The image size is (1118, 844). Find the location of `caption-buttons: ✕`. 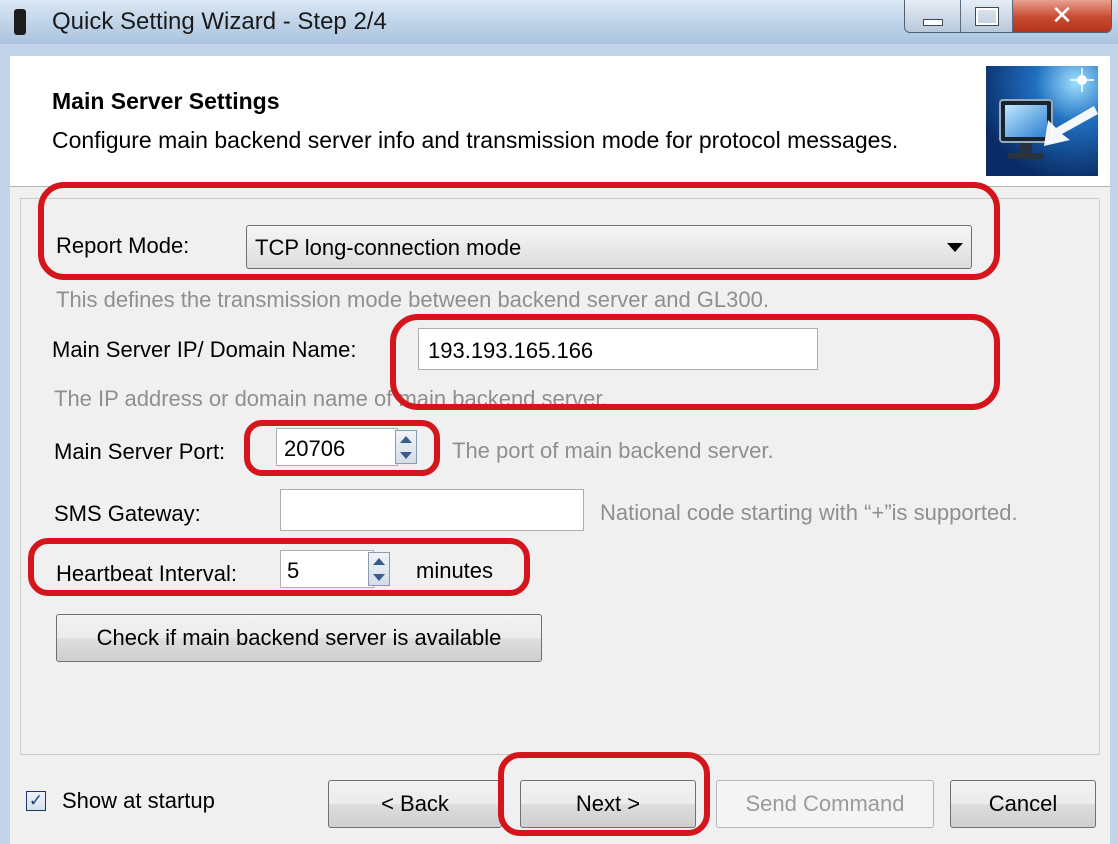

caption-buttons: ✕ is located at coordinates (1008, 16).